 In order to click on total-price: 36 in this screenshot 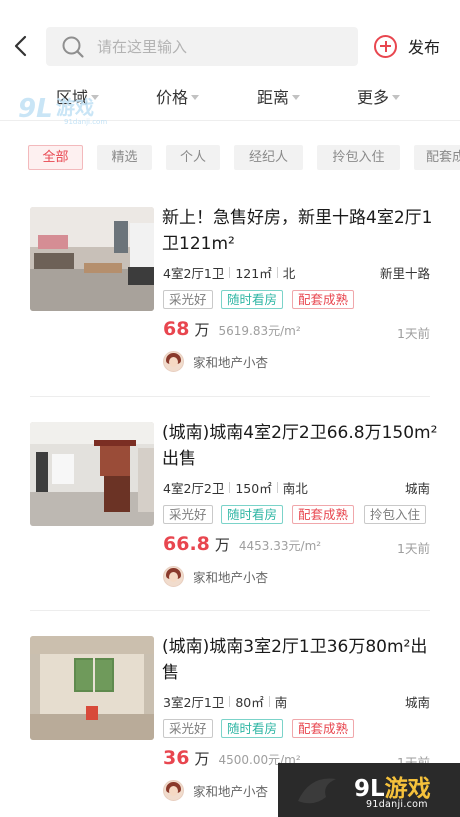, I will do `click(176, 758)`.